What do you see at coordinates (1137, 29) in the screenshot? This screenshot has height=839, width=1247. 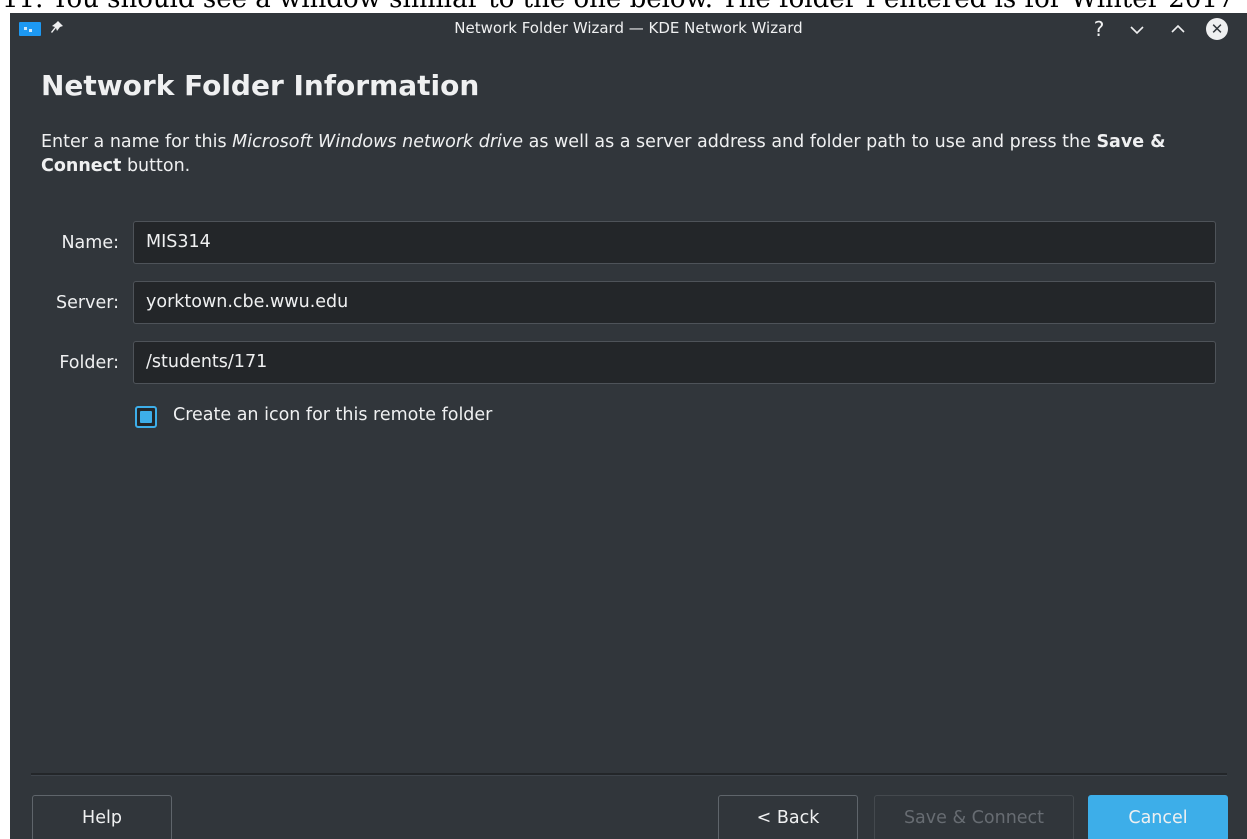 I see `minimize-chevron-down-icon` at bounding box center [1137, 29].